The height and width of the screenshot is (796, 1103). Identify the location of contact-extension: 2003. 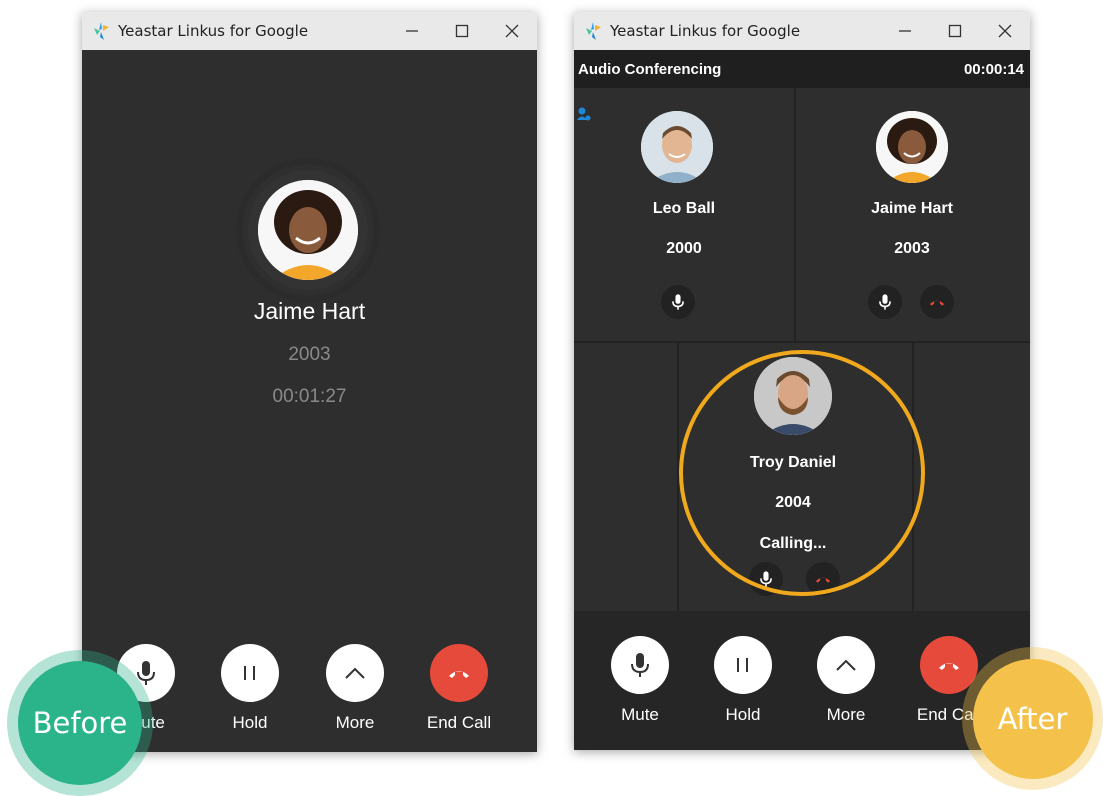
(309, 354).